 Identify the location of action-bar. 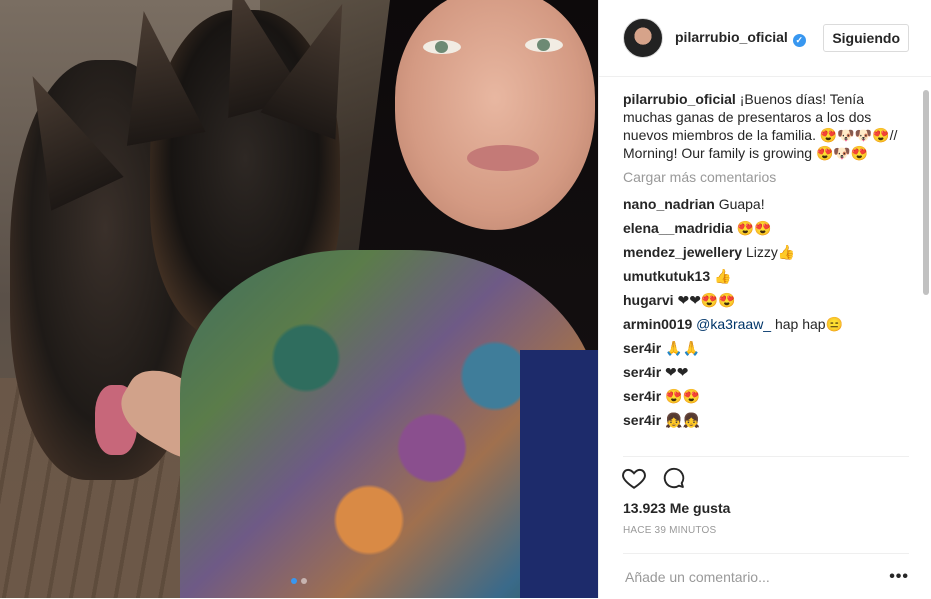
(654, 480).